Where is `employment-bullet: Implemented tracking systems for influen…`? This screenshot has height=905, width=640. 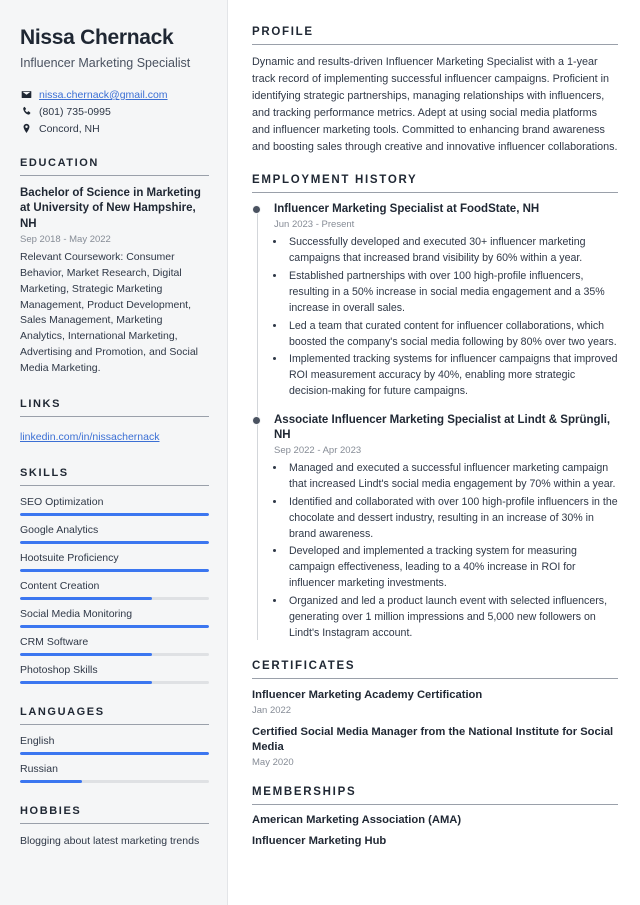 employment-bullet: Implemented tracking systems for influen… is located at coordinates (452, 376).